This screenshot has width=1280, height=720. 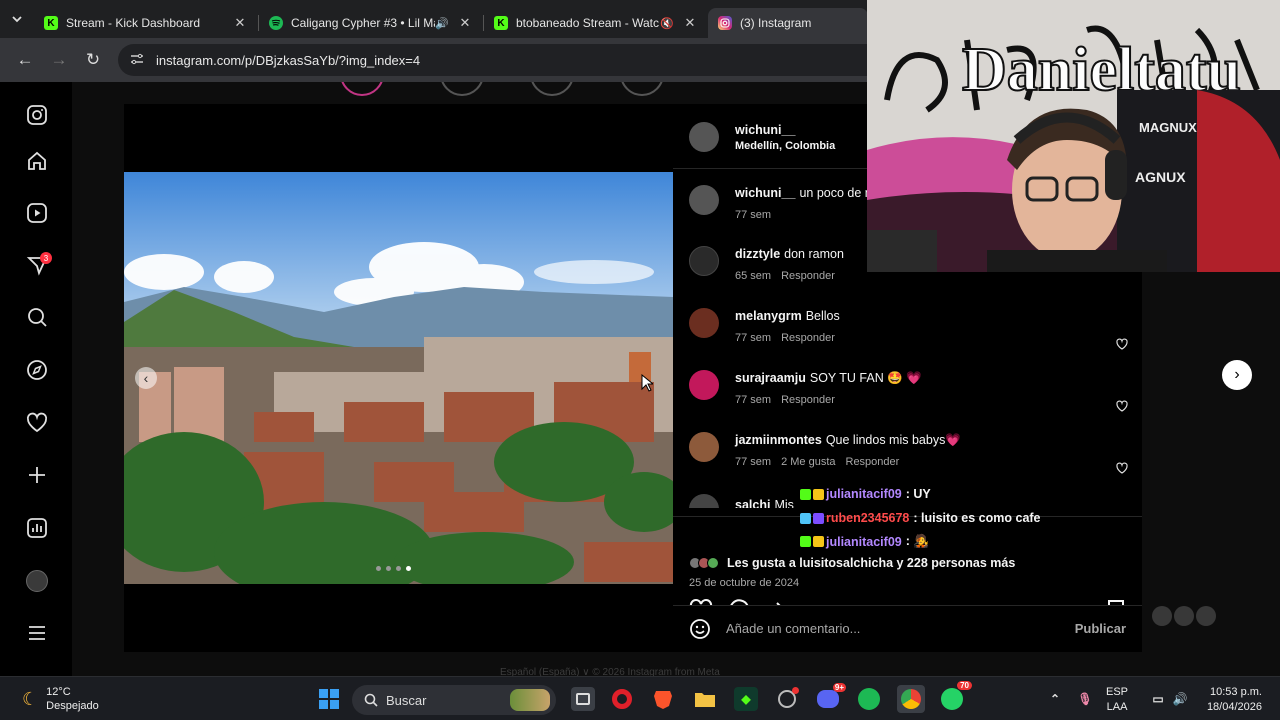 I want to click on comment-likes: 2 Me gusta, so click(x=808, y=462).